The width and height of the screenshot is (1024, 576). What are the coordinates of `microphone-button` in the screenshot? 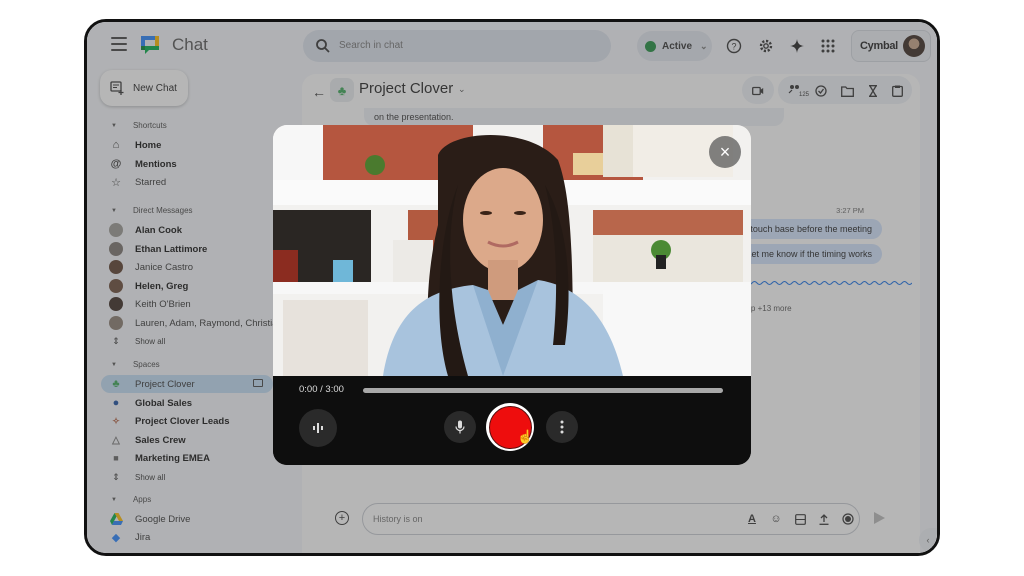 It's located at (460, 427).